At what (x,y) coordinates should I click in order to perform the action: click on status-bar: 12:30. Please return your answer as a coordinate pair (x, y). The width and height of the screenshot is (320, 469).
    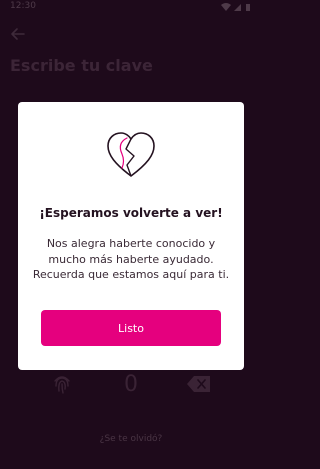
    Looking at the image, I should click on (131, 7).